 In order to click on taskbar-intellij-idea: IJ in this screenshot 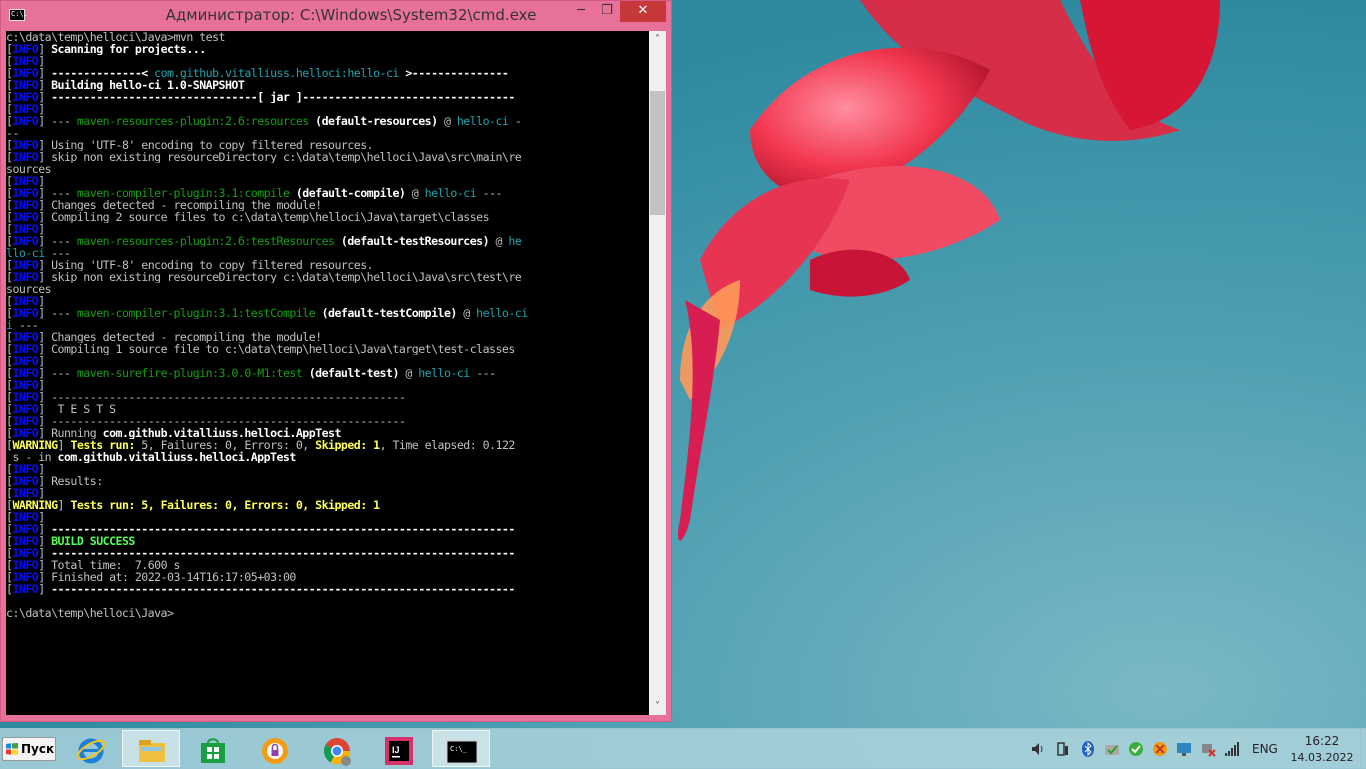, I will do `click(399, 748)`.